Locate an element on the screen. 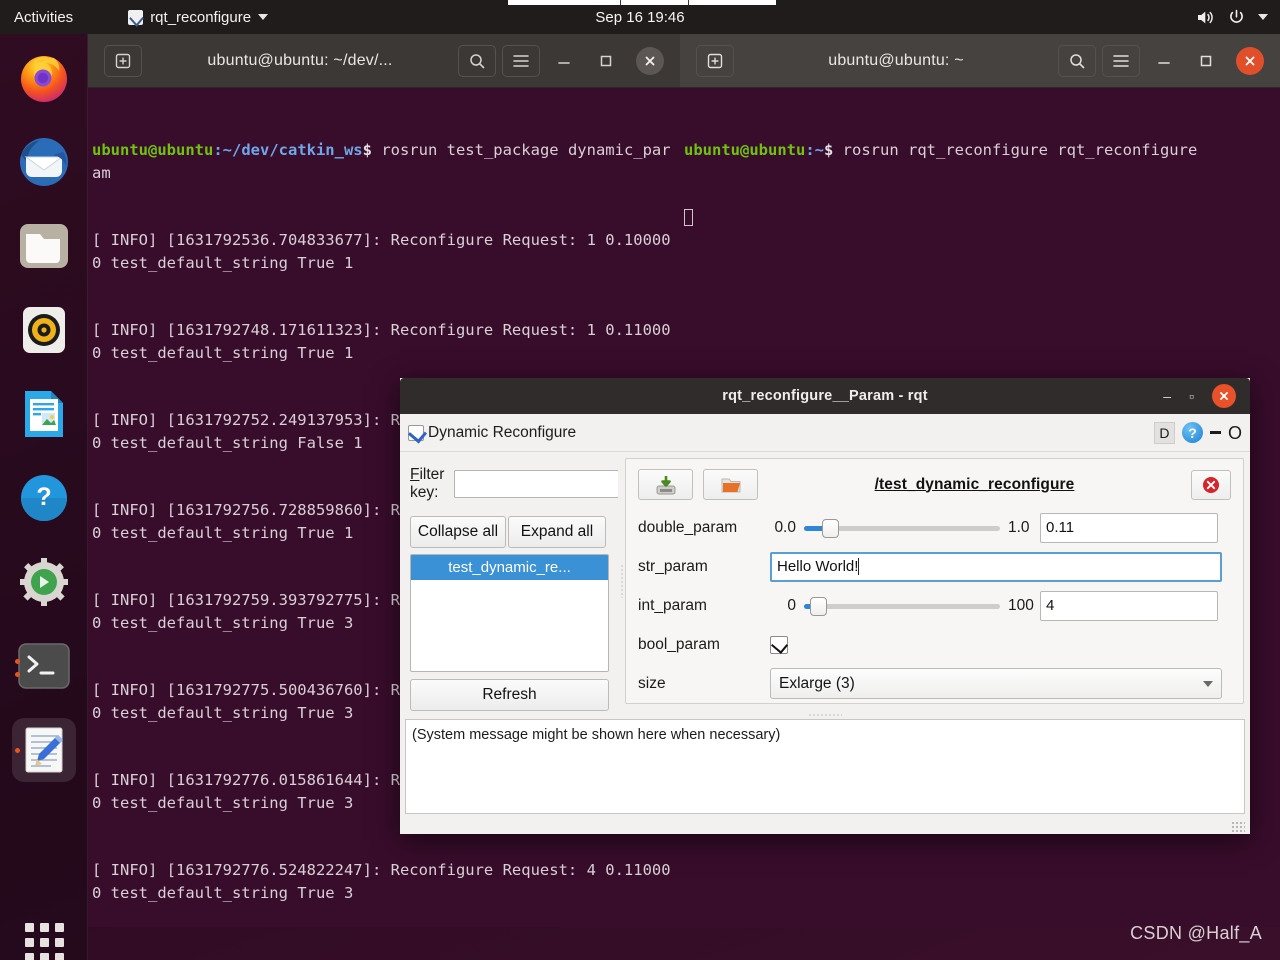  rqt-titlebar: rqt_reconfigure__Param - rqt – ▫ is located at coordinates (825, 396).